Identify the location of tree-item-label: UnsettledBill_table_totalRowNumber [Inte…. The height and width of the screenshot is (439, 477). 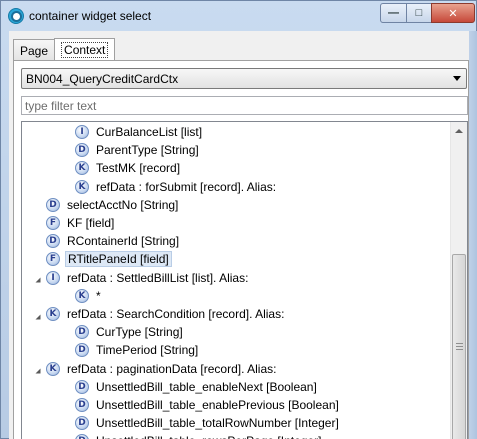
(217, 423).